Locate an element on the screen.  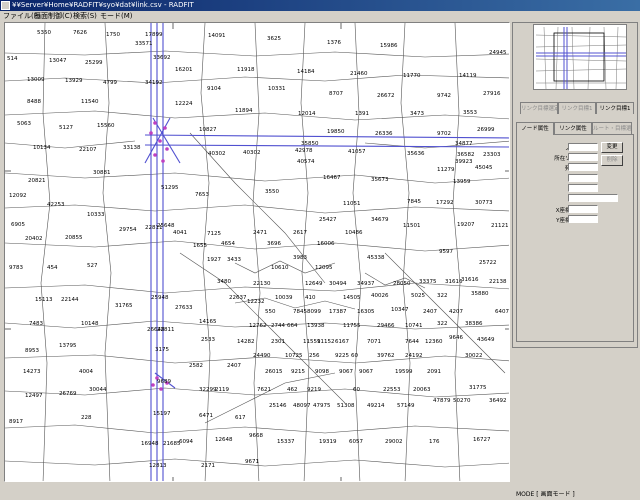
node-label: 33138 is located at coordinates (132, 148).